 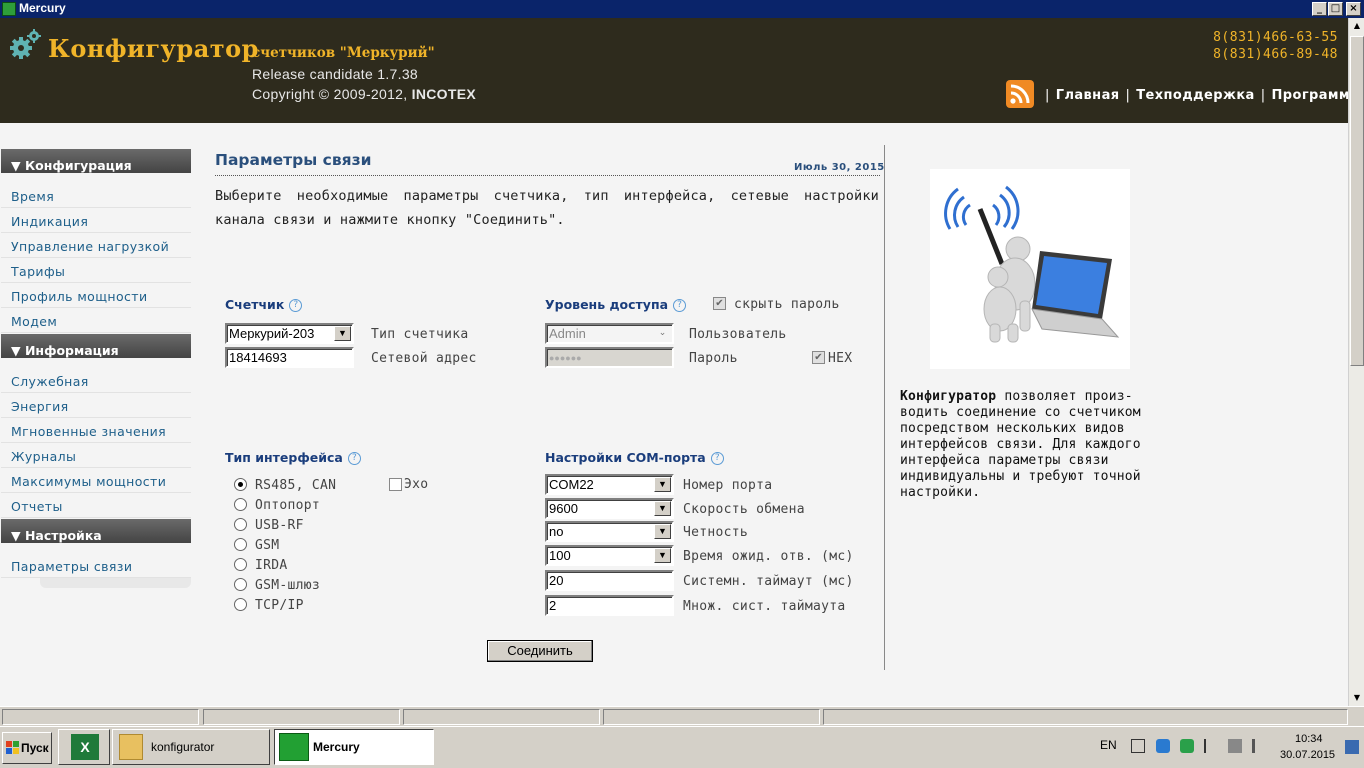 What do you see at coordinates (540, 651) in the screenshot?
I see `connect-button: Соединить` at bounding box center [540, 651].